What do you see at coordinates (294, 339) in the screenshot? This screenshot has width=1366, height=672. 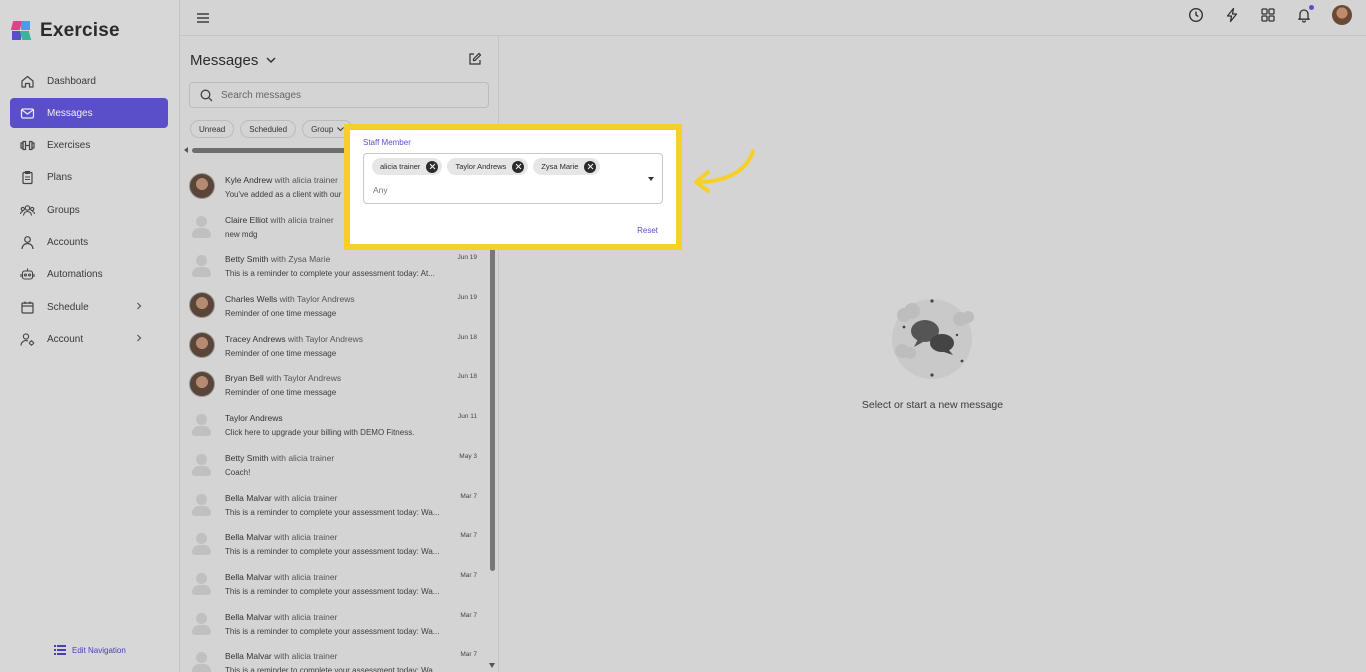 I see `message-participants: Tracey Andrews with Taylor Andrews` at bounding box center [294, 339].